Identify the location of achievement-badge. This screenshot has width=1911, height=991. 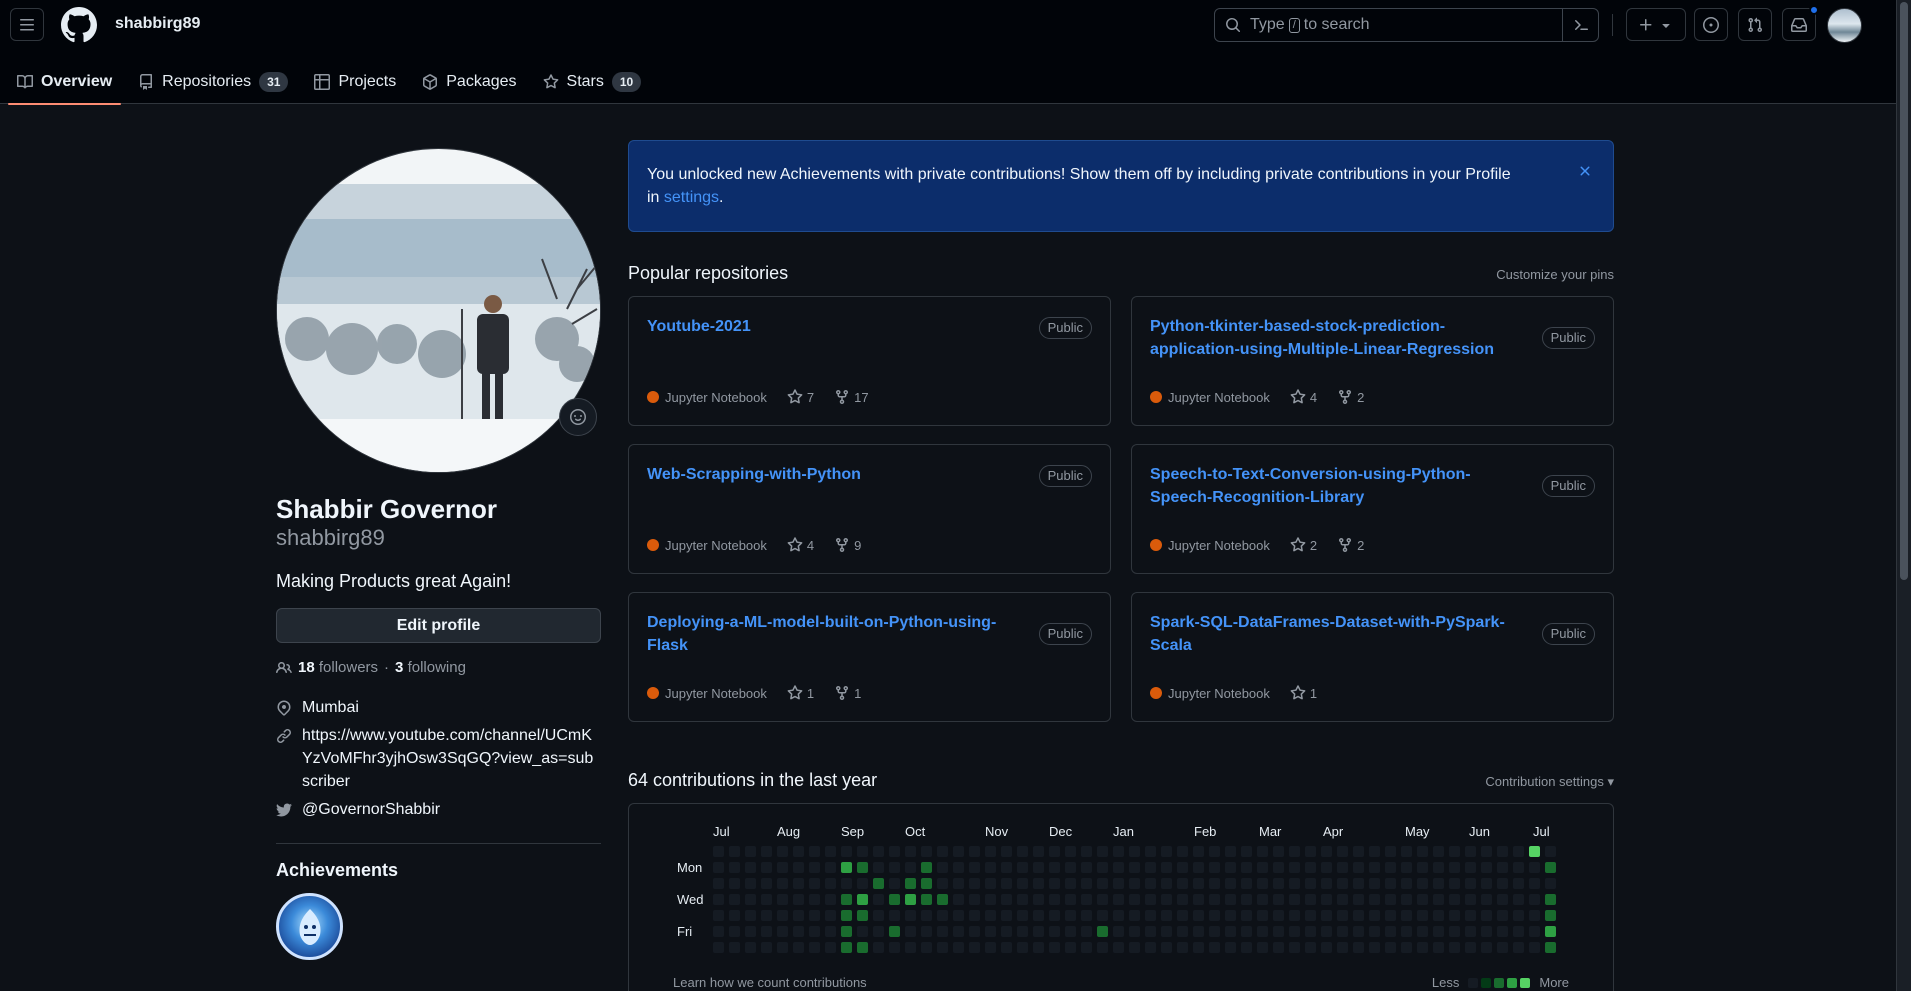
(309, 926).